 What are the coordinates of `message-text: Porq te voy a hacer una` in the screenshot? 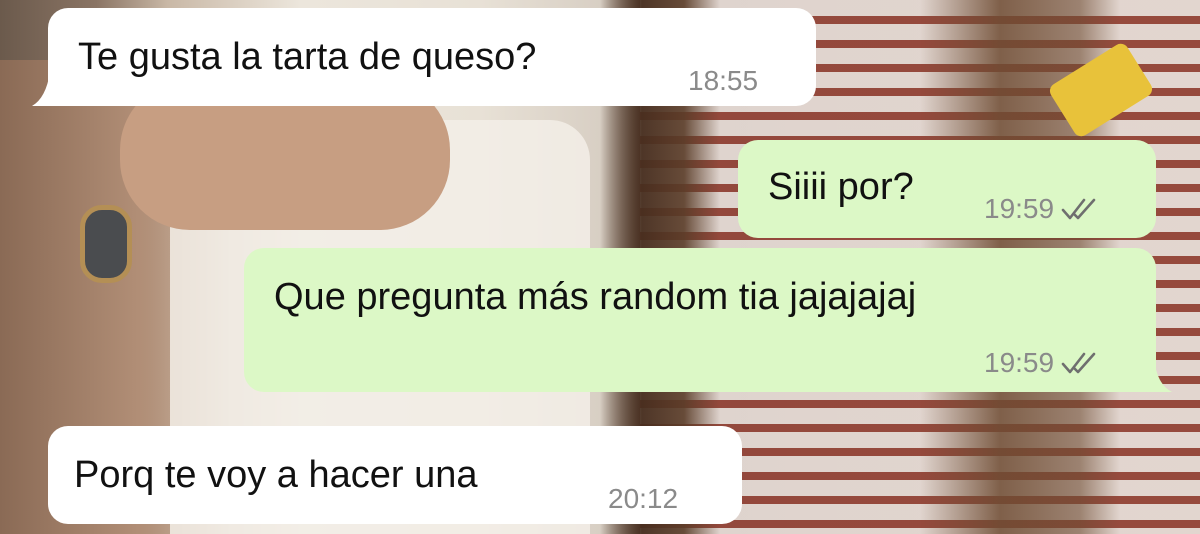 It's located at (276, 475).